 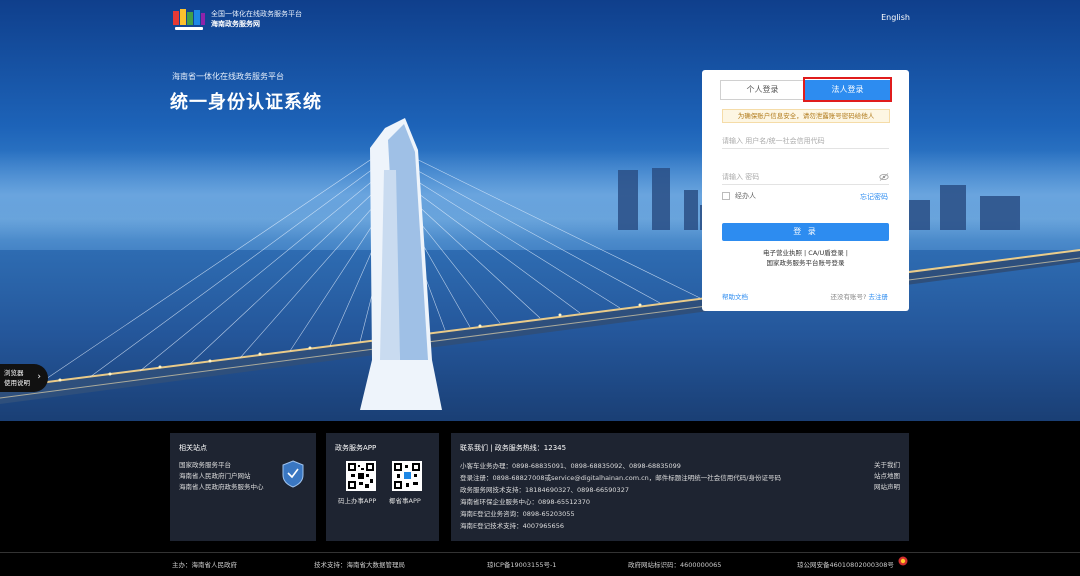 What do you see at coordinates (887, 487) in the screenshot?
I see `footer-link-statement: 网站声明` at bounding box center [887, 487].